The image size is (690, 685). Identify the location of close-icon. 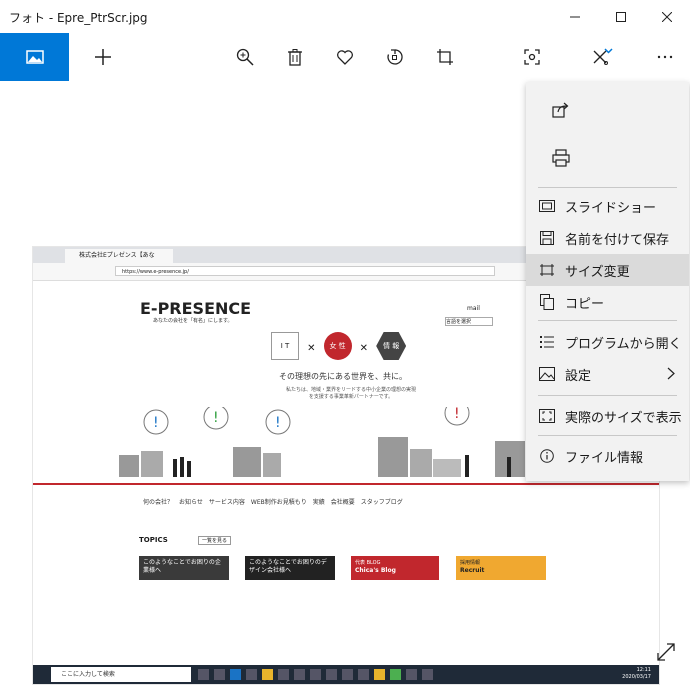
(667, 16).